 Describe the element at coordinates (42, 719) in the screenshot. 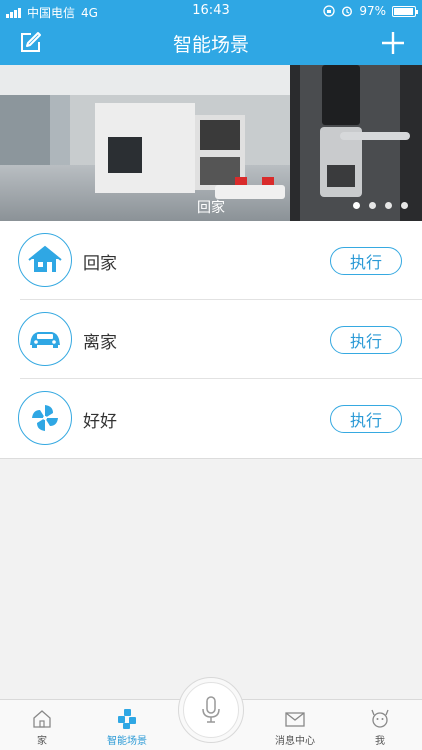

I see `house-icon` at that location.